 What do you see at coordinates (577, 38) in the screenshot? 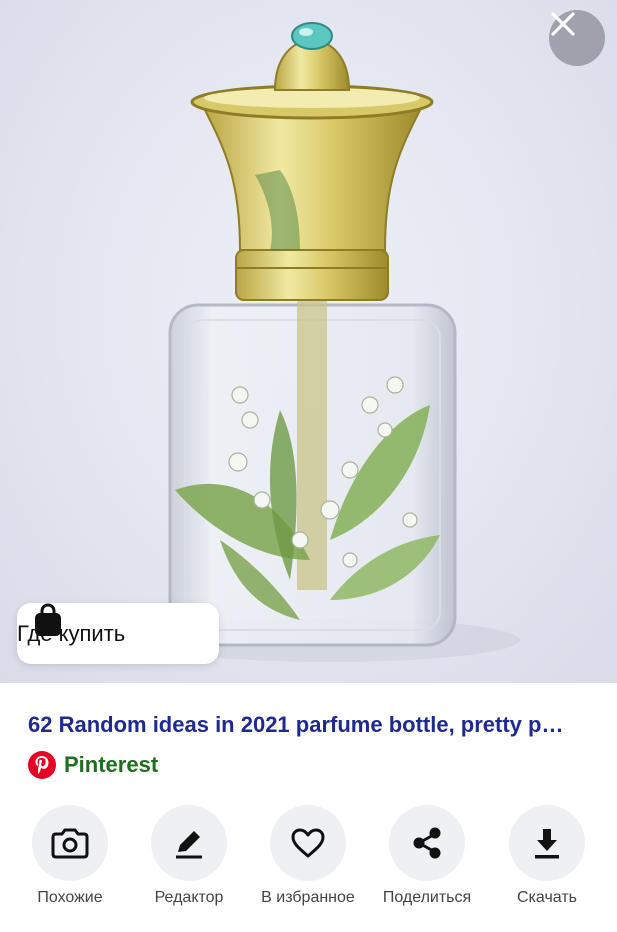
I see `close-button` at bounding box center [577, 38].